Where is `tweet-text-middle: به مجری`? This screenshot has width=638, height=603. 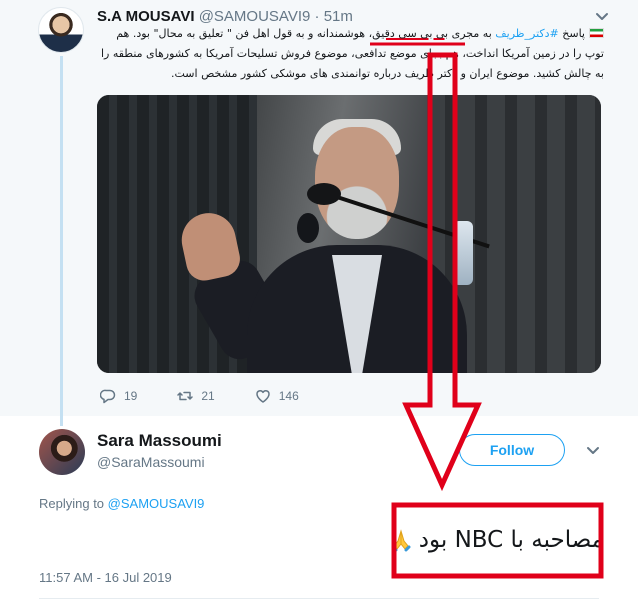 tweet-text-middle: به مجری is located at coordinates (472, 33).